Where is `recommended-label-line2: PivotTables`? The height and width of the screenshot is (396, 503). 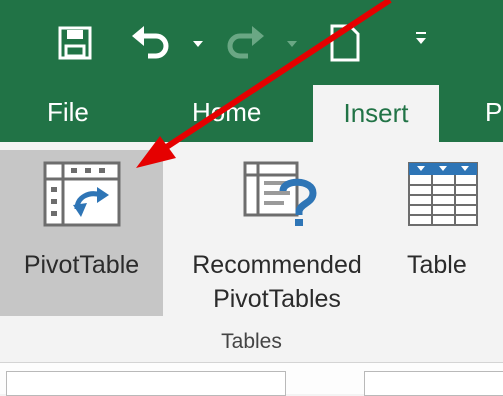 recommended-label-line2: PivotTables is located at coordinates (277, 299).